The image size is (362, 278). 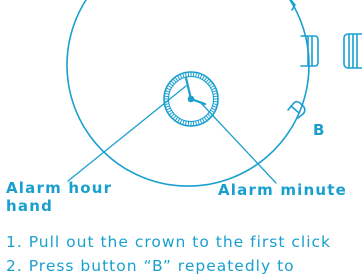 I want to click on instruction-step-2: 2. Press button “B” repeatedly to, so click(x=150, y=266).